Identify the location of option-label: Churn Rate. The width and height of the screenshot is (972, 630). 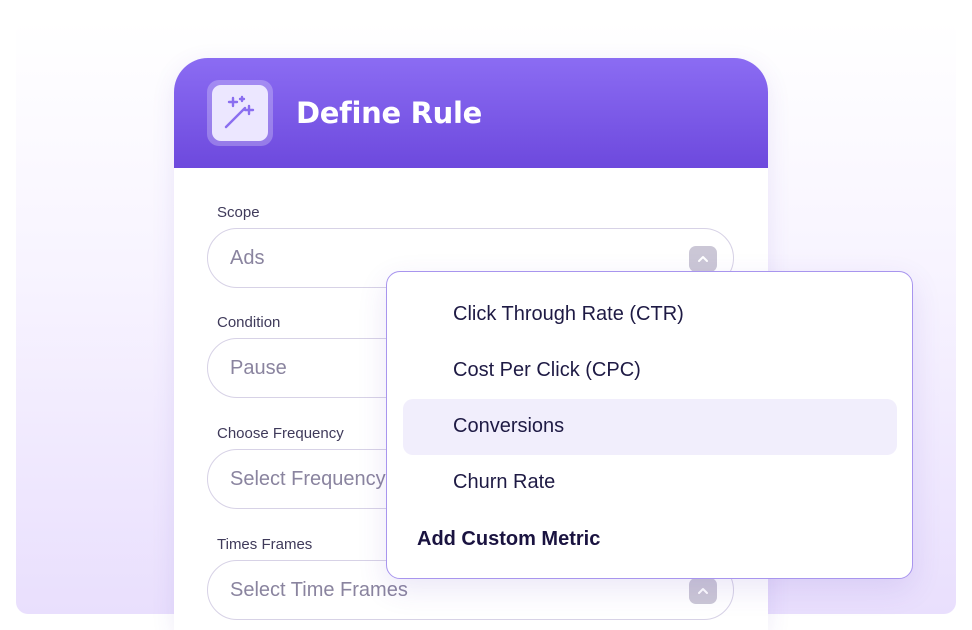
(504, 482).